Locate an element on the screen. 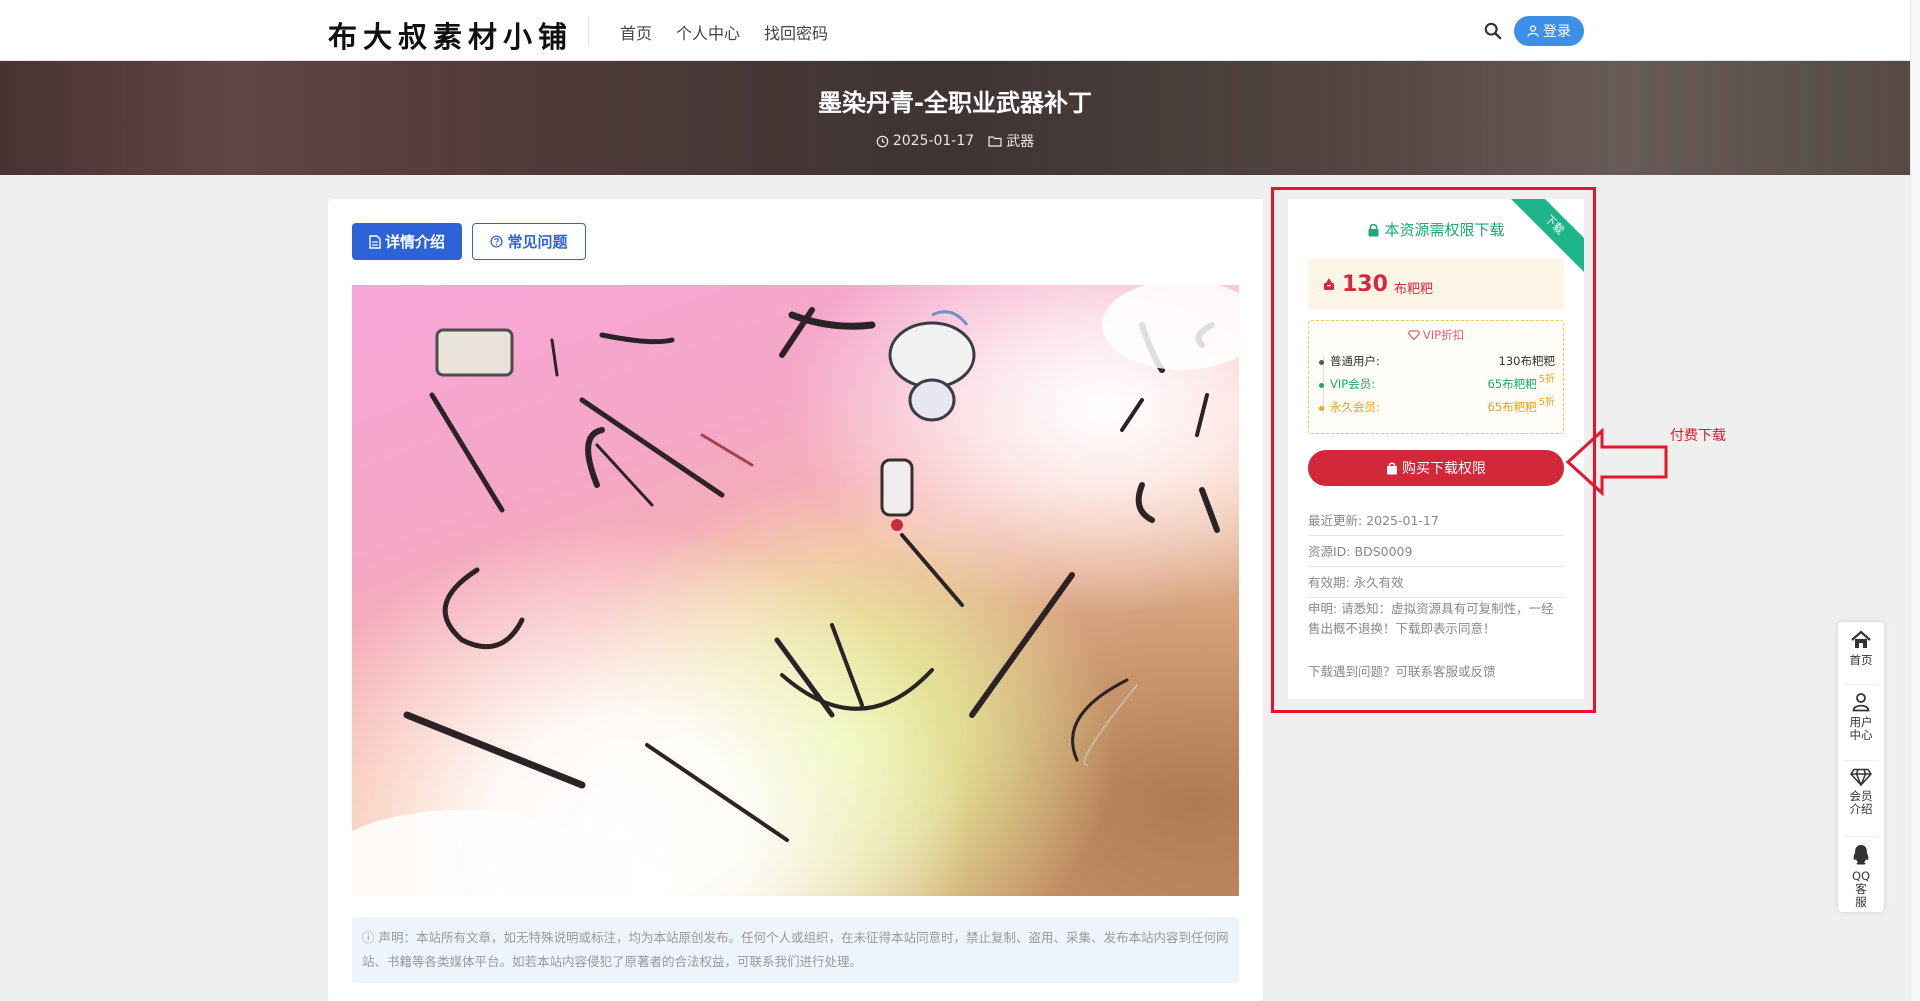 This screenshot has height=1001, width=1920. home-icon is located at coordinates (1861, 639).